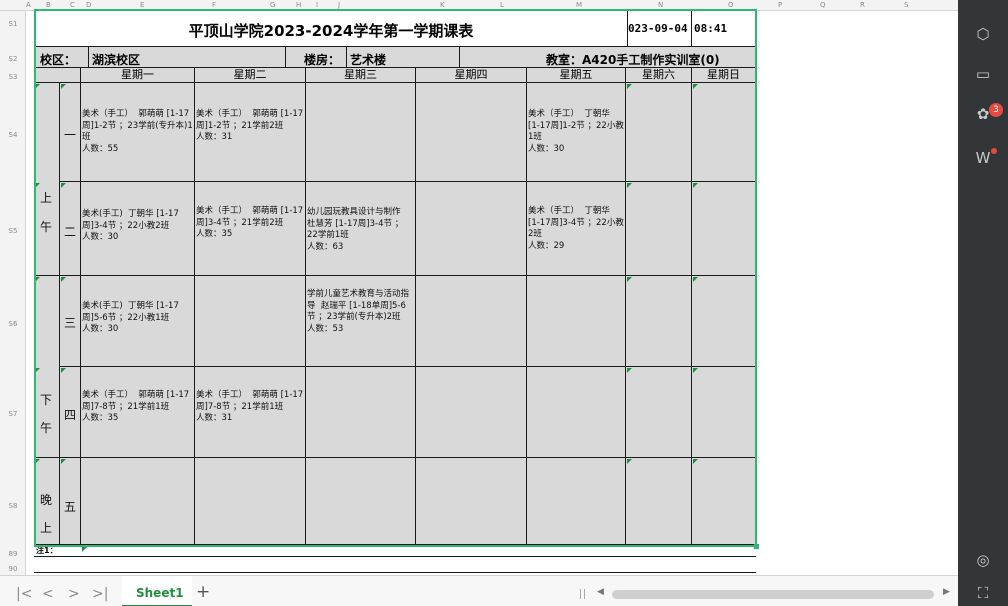 This screenshot has height=606, width=1008. I want to click on course-cell-r3-sat, so click(659, 321).